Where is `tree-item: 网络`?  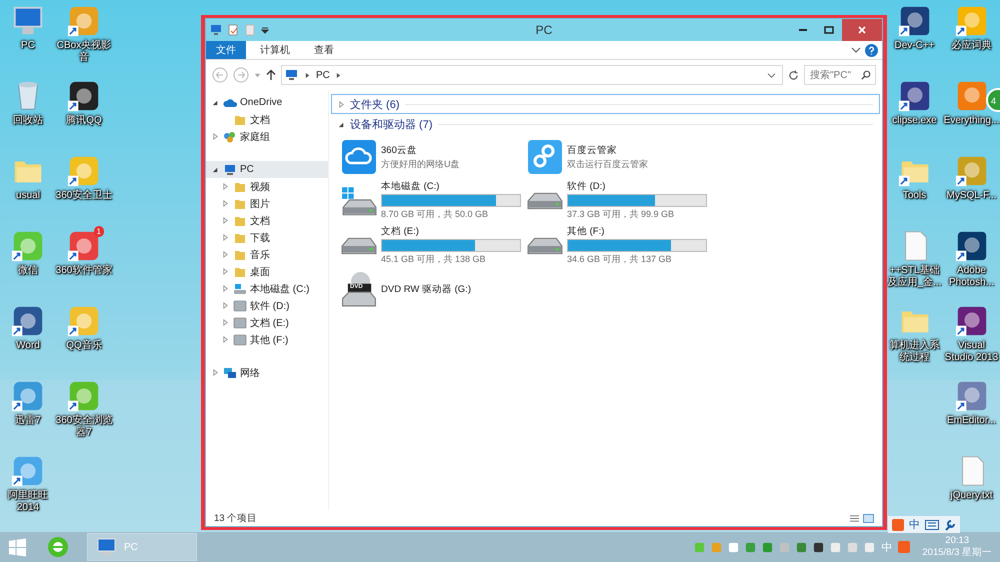 tree-item: 网络 is located at coordinates (267, 372).